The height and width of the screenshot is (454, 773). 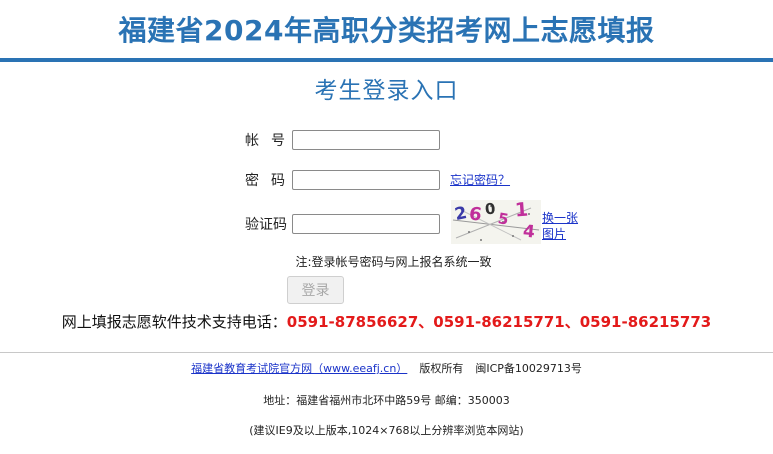 I want to click on account-label: 帐号, so click(x=271, y=141).